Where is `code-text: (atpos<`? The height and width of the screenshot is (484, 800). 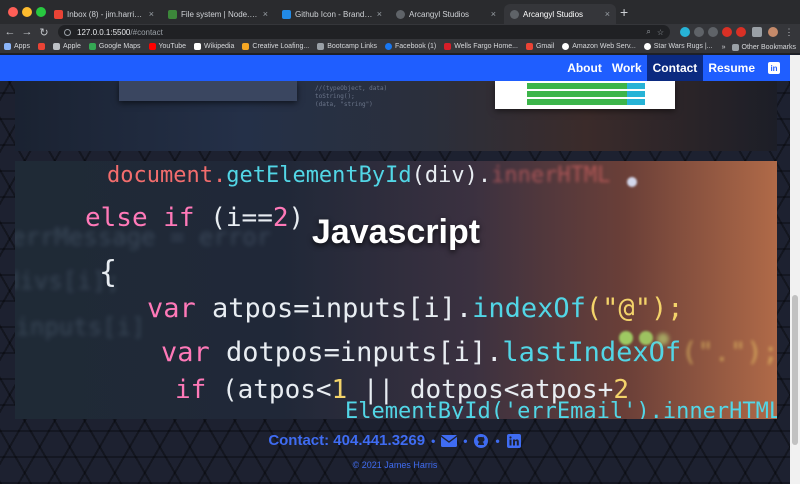
code-text: (atpos< is located at coordinates (276, 390).